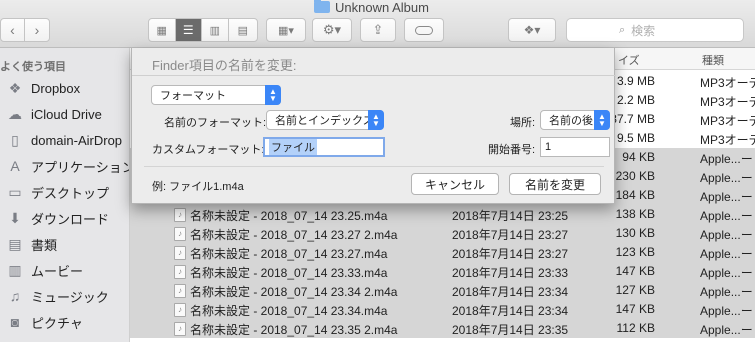 This screenshot has width=755, height=342. Describe the element at coordinates (64, 140) in the screenshot. I see `sidebar-item-airdrop: ▯ domain-AirDrop` at that location.